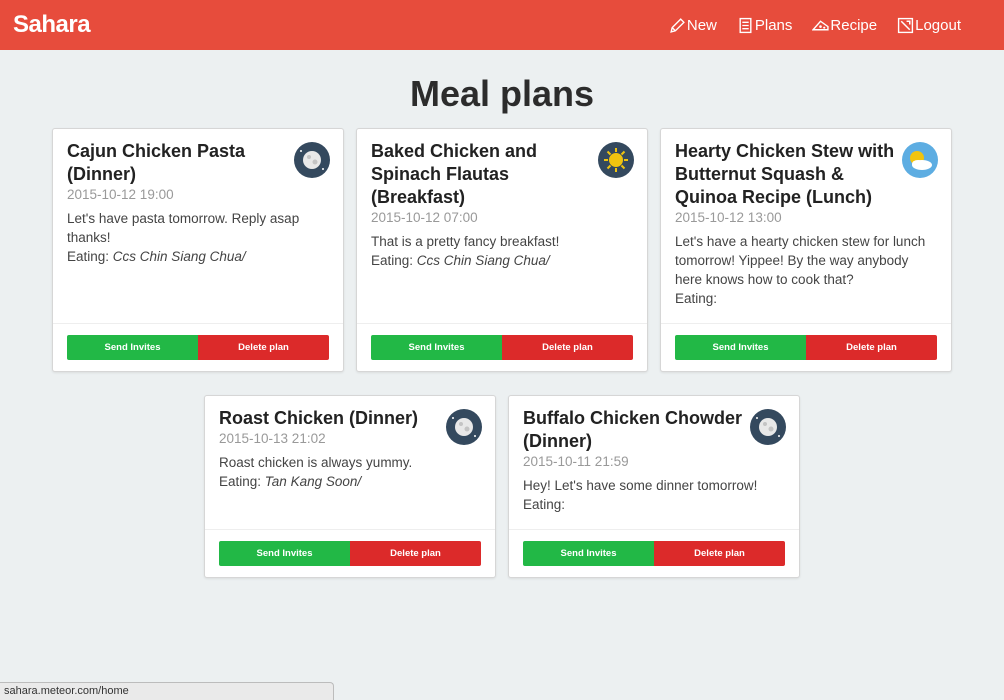 Image resolution: width=1004 pixels, height=700 pixels. What do you see at coordinates (156, 162) in the screenshot?
I see `card-title: Cajun Chicken Pasta (Dinner)` at bounding box center [156, 162].